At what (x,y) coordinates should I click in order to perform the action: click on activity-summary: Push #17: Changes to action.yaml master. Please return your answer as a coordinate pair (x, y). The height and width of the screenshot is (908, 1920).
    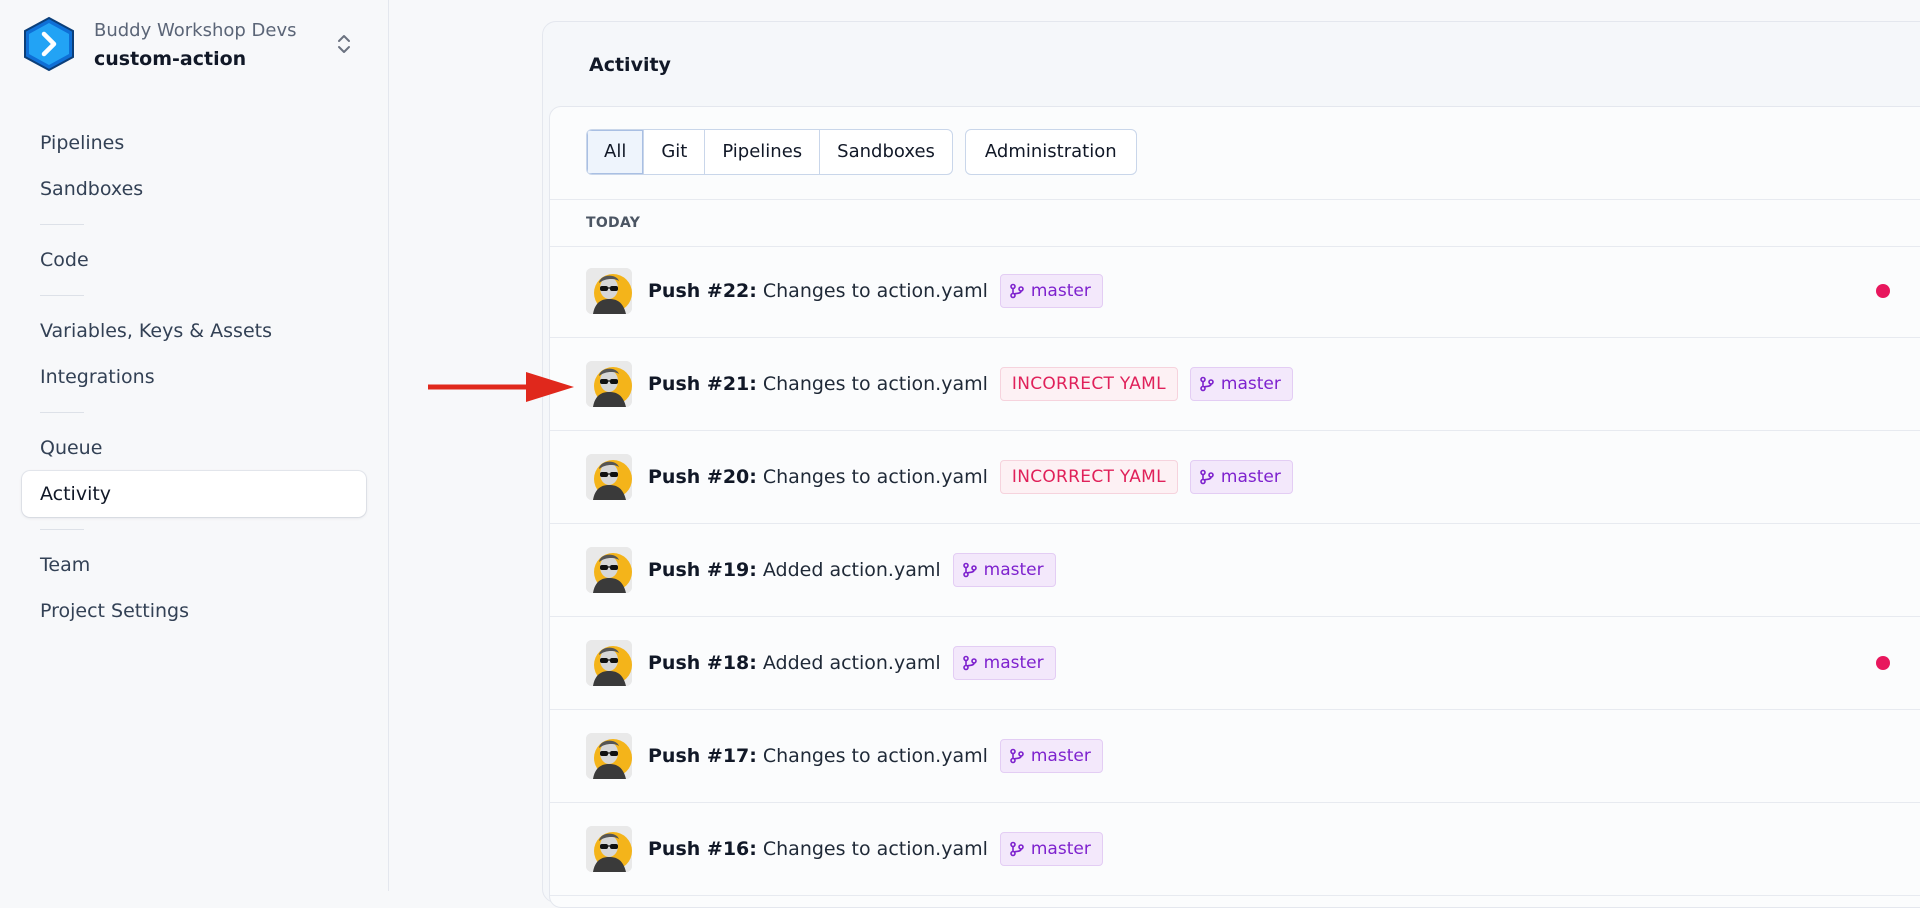
    Looking at the image, I should click on (875, 756).